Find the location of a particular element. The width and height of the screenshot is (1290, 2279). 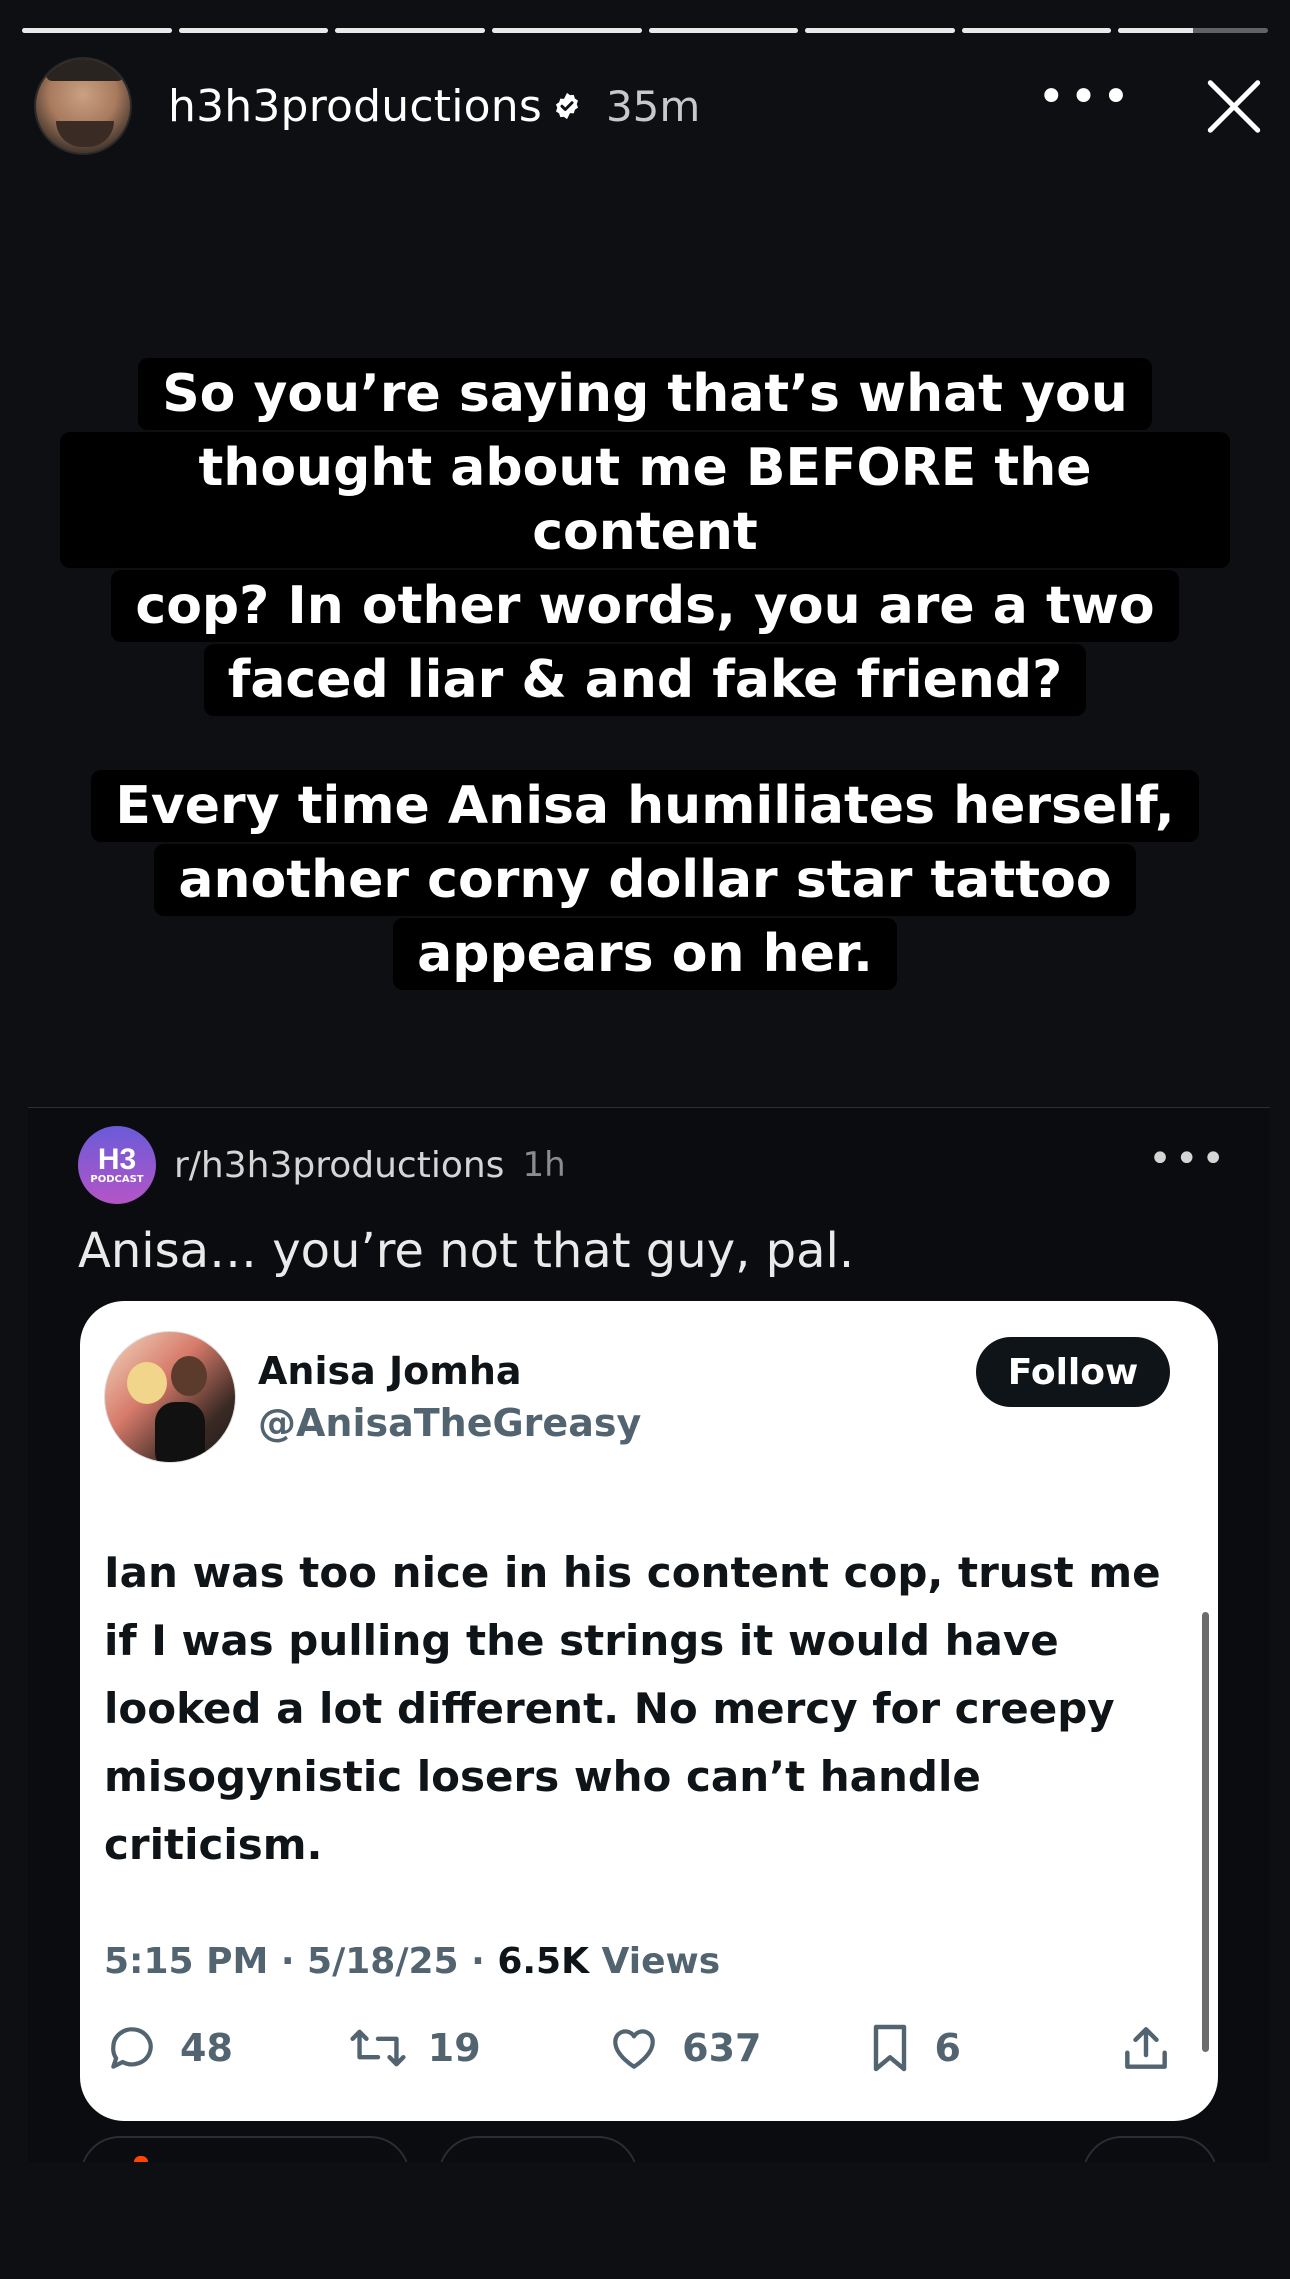

post-age: 1h is located at coordinates (544, 1165).